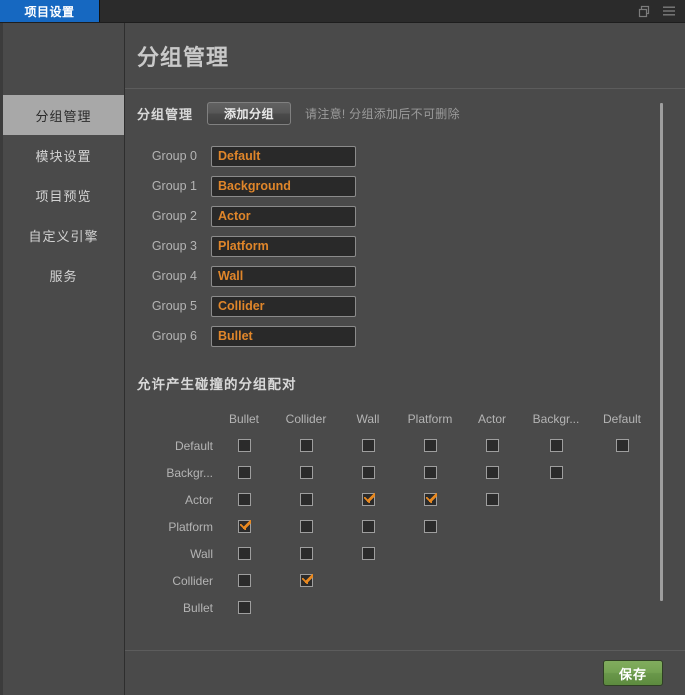 This screenshot has height=695, width=685. What do you see at coordinates (306, 418) in the screenshot?
I see `matrix-column-header: Collider` at bounding box center [306, 418].